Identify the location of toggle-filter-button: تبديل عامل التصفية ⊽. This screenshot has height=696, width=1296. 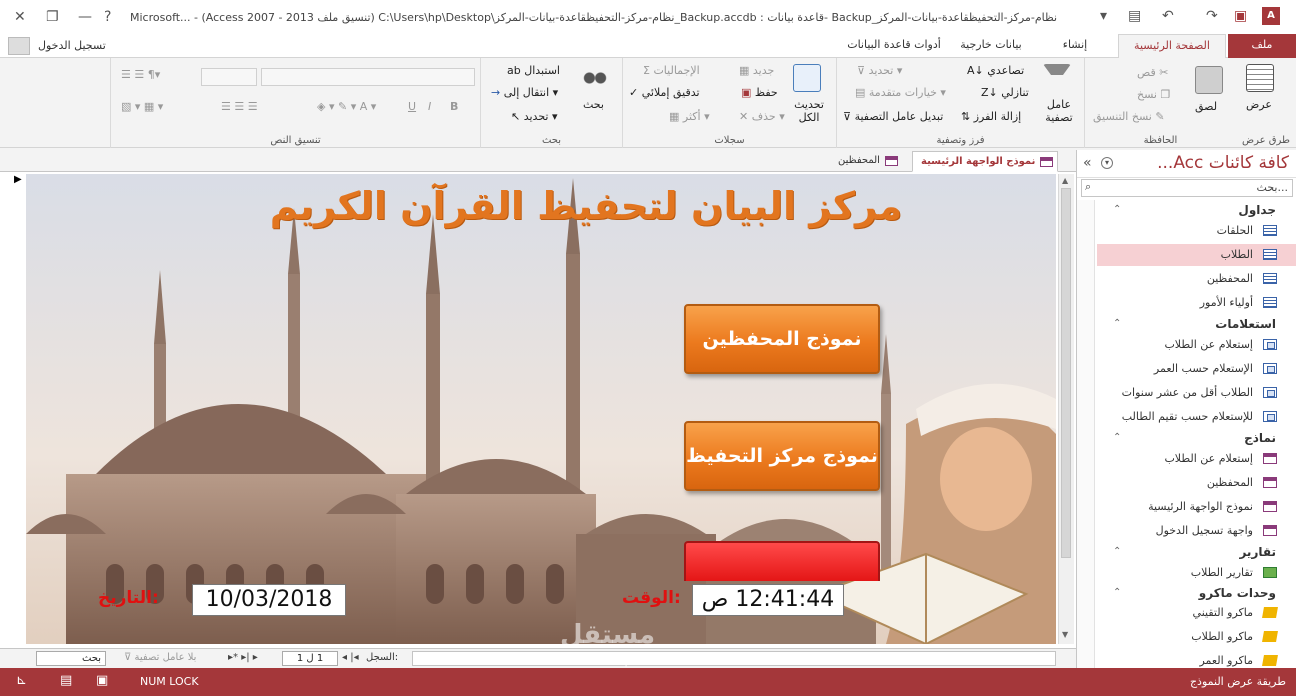
(893, 116).